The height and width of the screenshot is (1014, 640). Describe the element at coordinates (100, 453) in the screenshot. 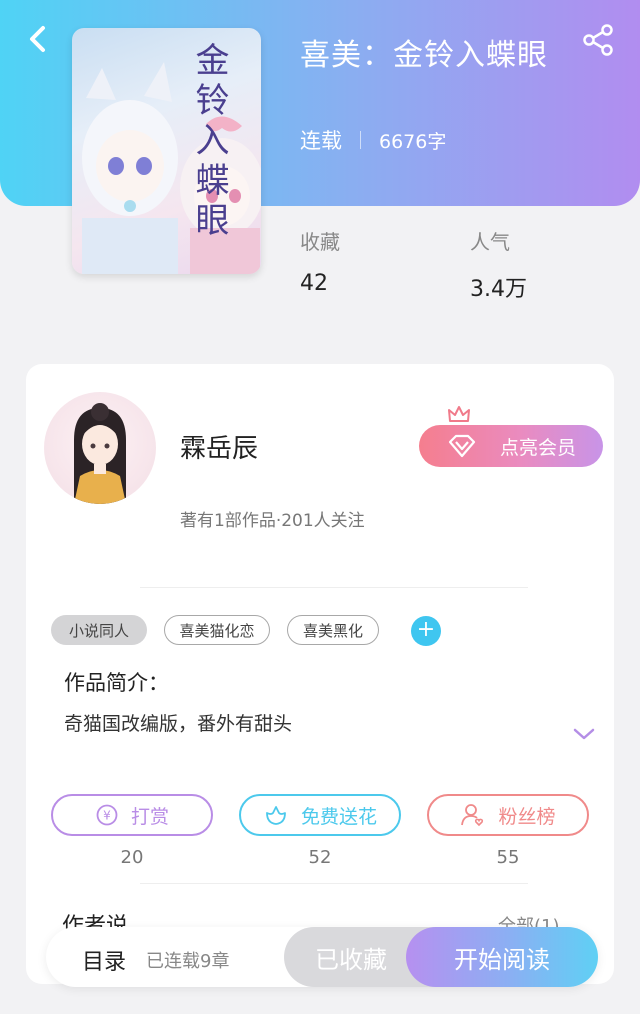

I see `avatar-illustration` at that location.